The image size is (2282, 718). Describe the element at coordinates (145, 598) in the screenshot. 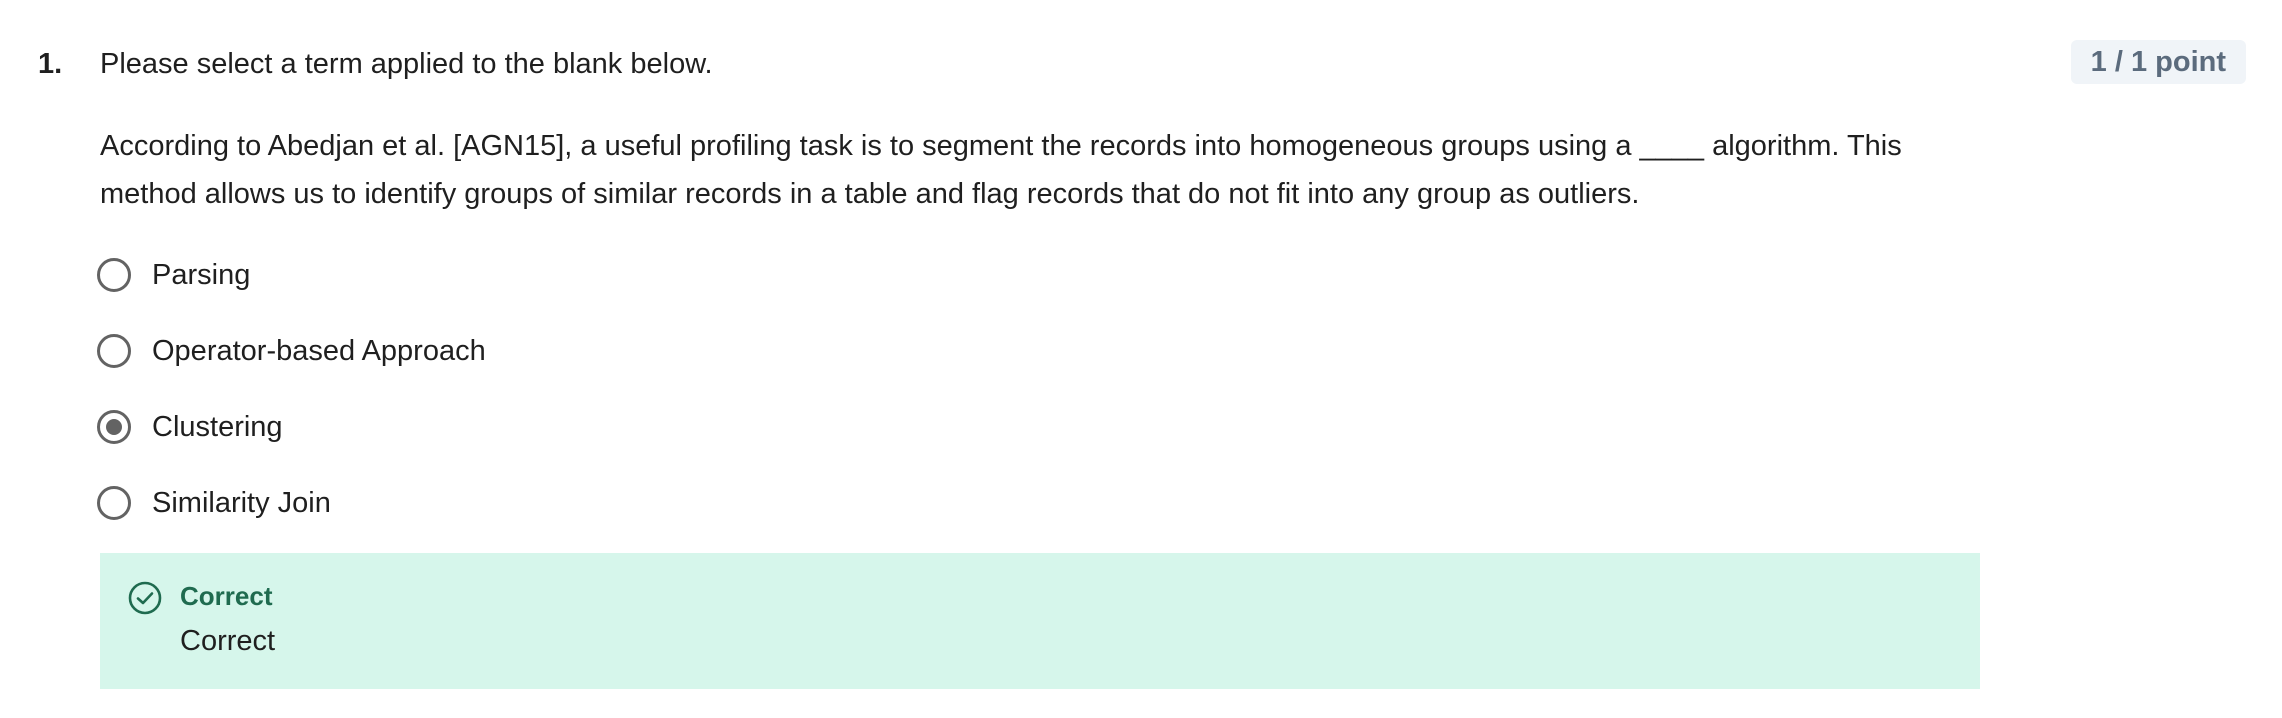

I see `check-circle-icon` at that location.